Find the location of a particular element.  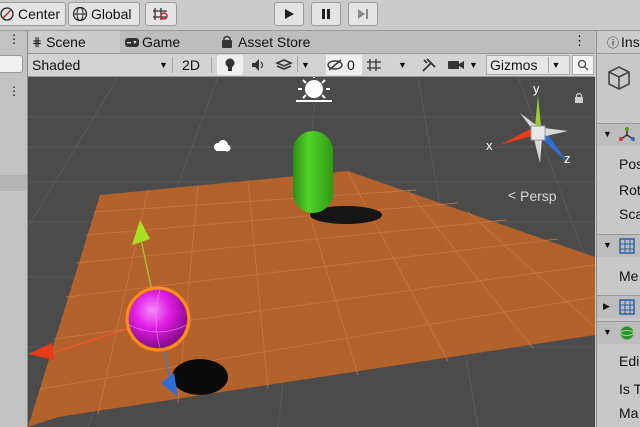

eye-off-icon is located at coordinates (335, 65).